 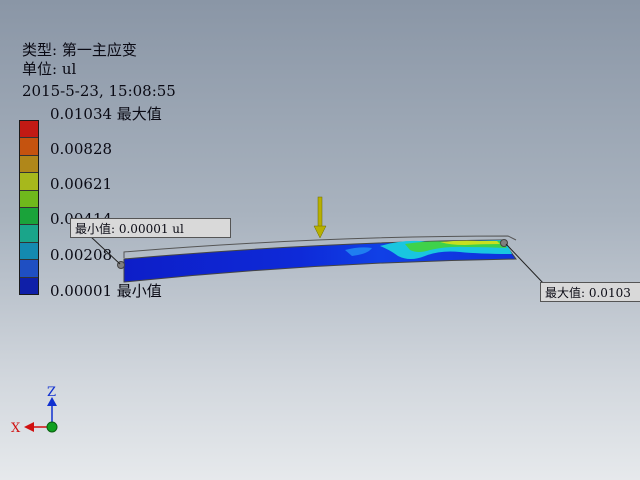 I want to click on max-value-callout: 最大值: 0.0103, so click(x=590, y=292).